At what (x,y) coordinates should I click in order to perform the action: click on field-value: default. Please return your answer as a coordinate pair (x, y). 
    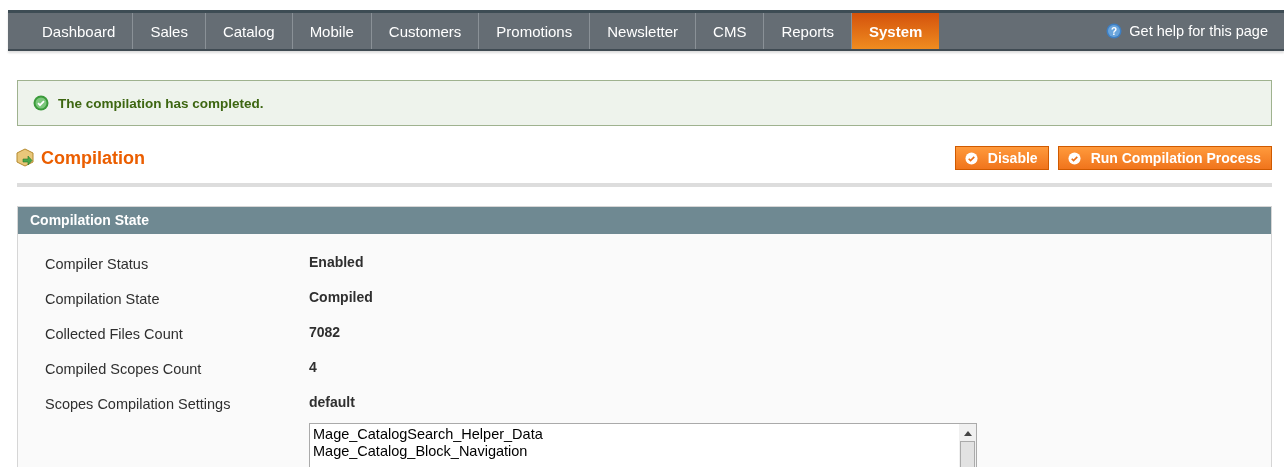
    Looking at the image, I should click on (332, 401).